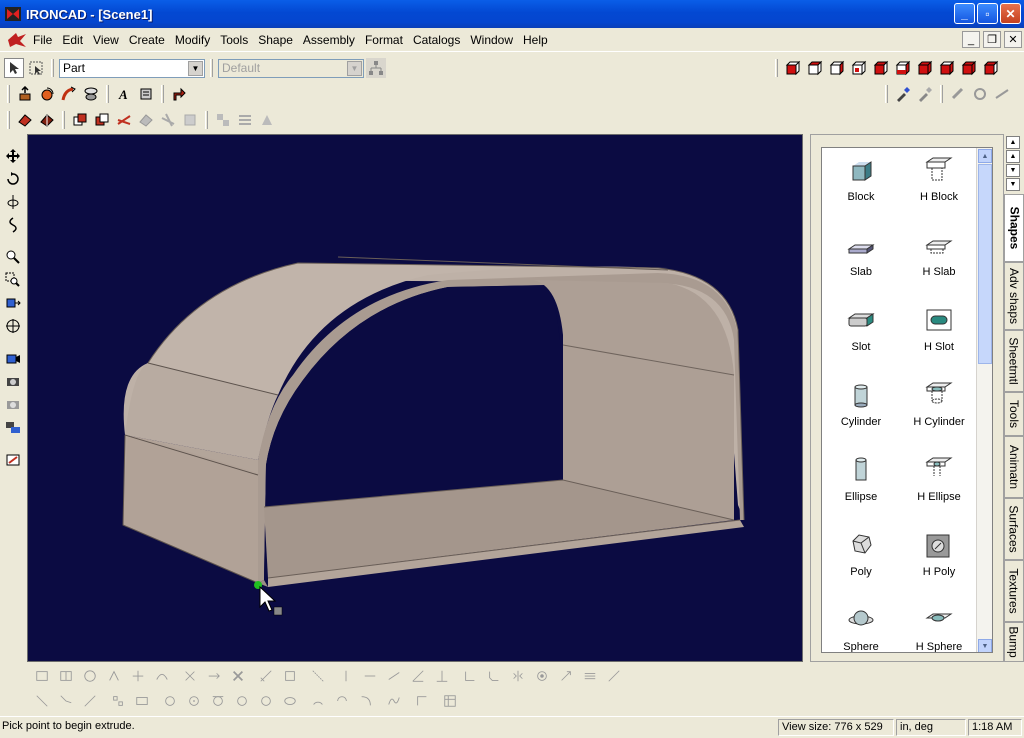 This screenshot has width=1024, height=738. I want to click on part-select: Part ▼, so click(132, 68).